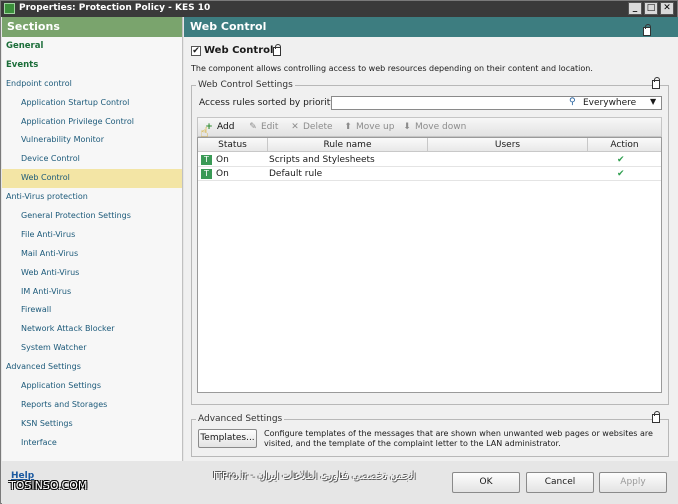 The height and width of the screenshot is (504, 678). What do you see at coordinates (407, 127) in the screenshot?
I see `arrow-down-icon: ⬇` at bounding box center [407, 127].